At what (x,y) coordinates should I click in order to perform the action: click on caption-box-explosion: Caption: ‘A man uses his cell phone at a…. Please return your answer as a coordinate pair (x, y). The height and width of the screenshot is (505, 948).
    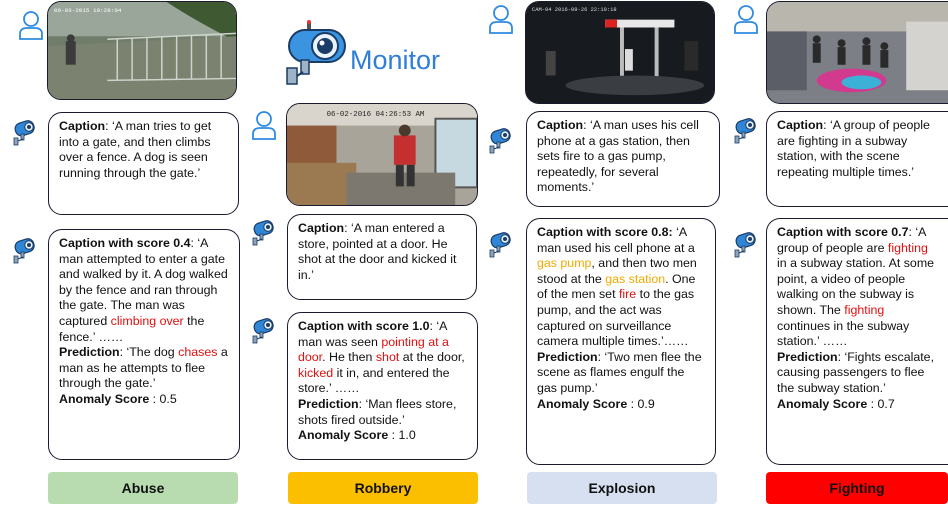
    Looking at the image, I should click on (623, 159).